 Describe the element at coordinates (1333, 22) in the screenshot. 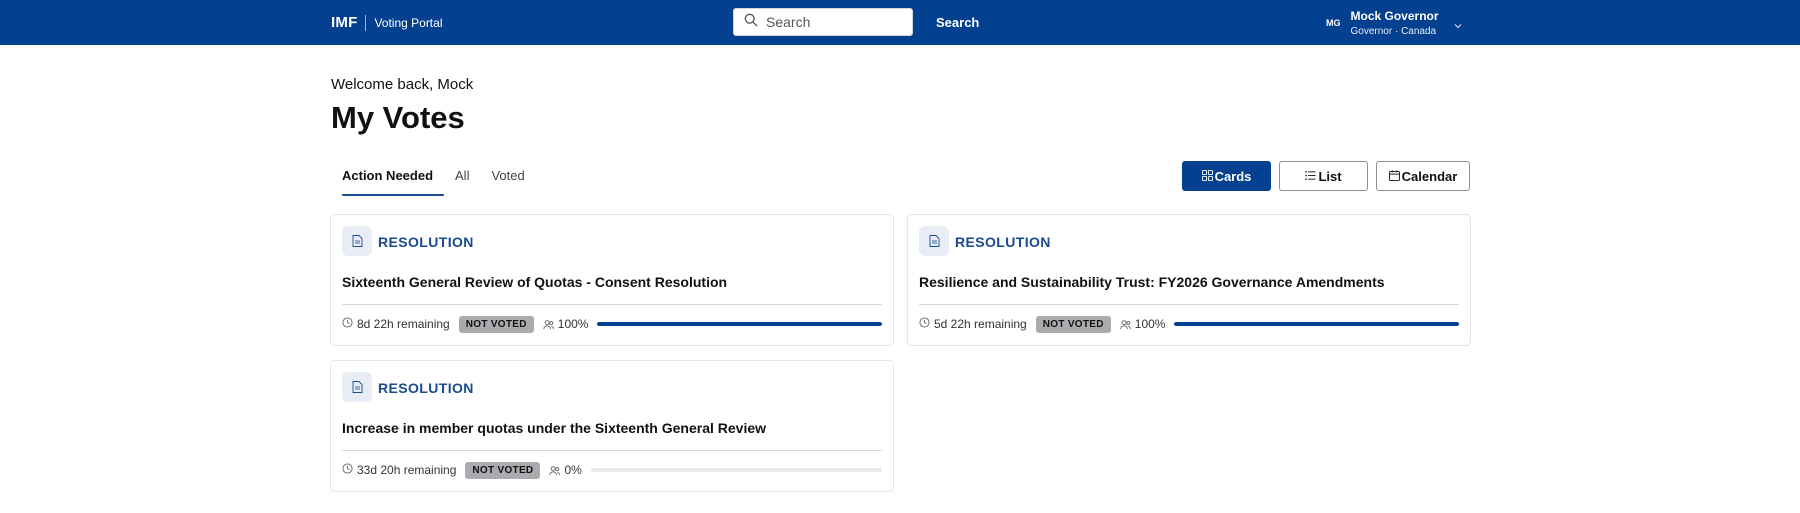

I see `avatar: MG` at that location.